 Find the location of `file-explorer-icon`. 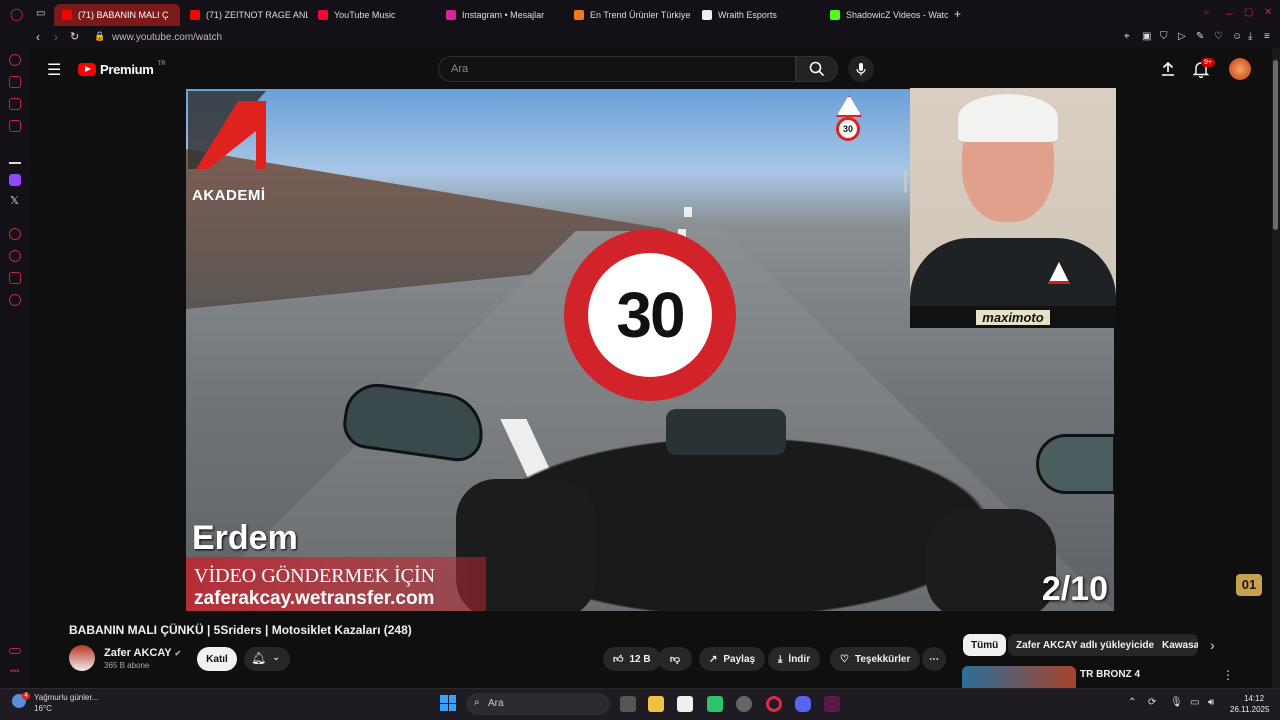

file-explorer-icon is located at coordinates (656, 704).